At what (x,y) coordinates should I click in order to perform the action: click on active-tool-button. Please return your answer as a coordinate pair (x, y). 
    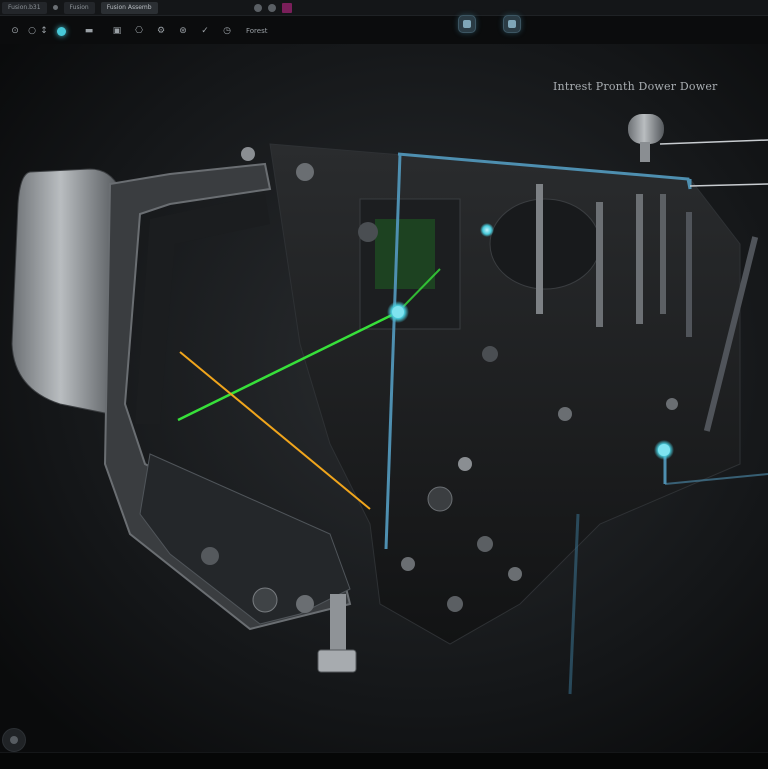
    Looking at the image, I should click on (61, 31).